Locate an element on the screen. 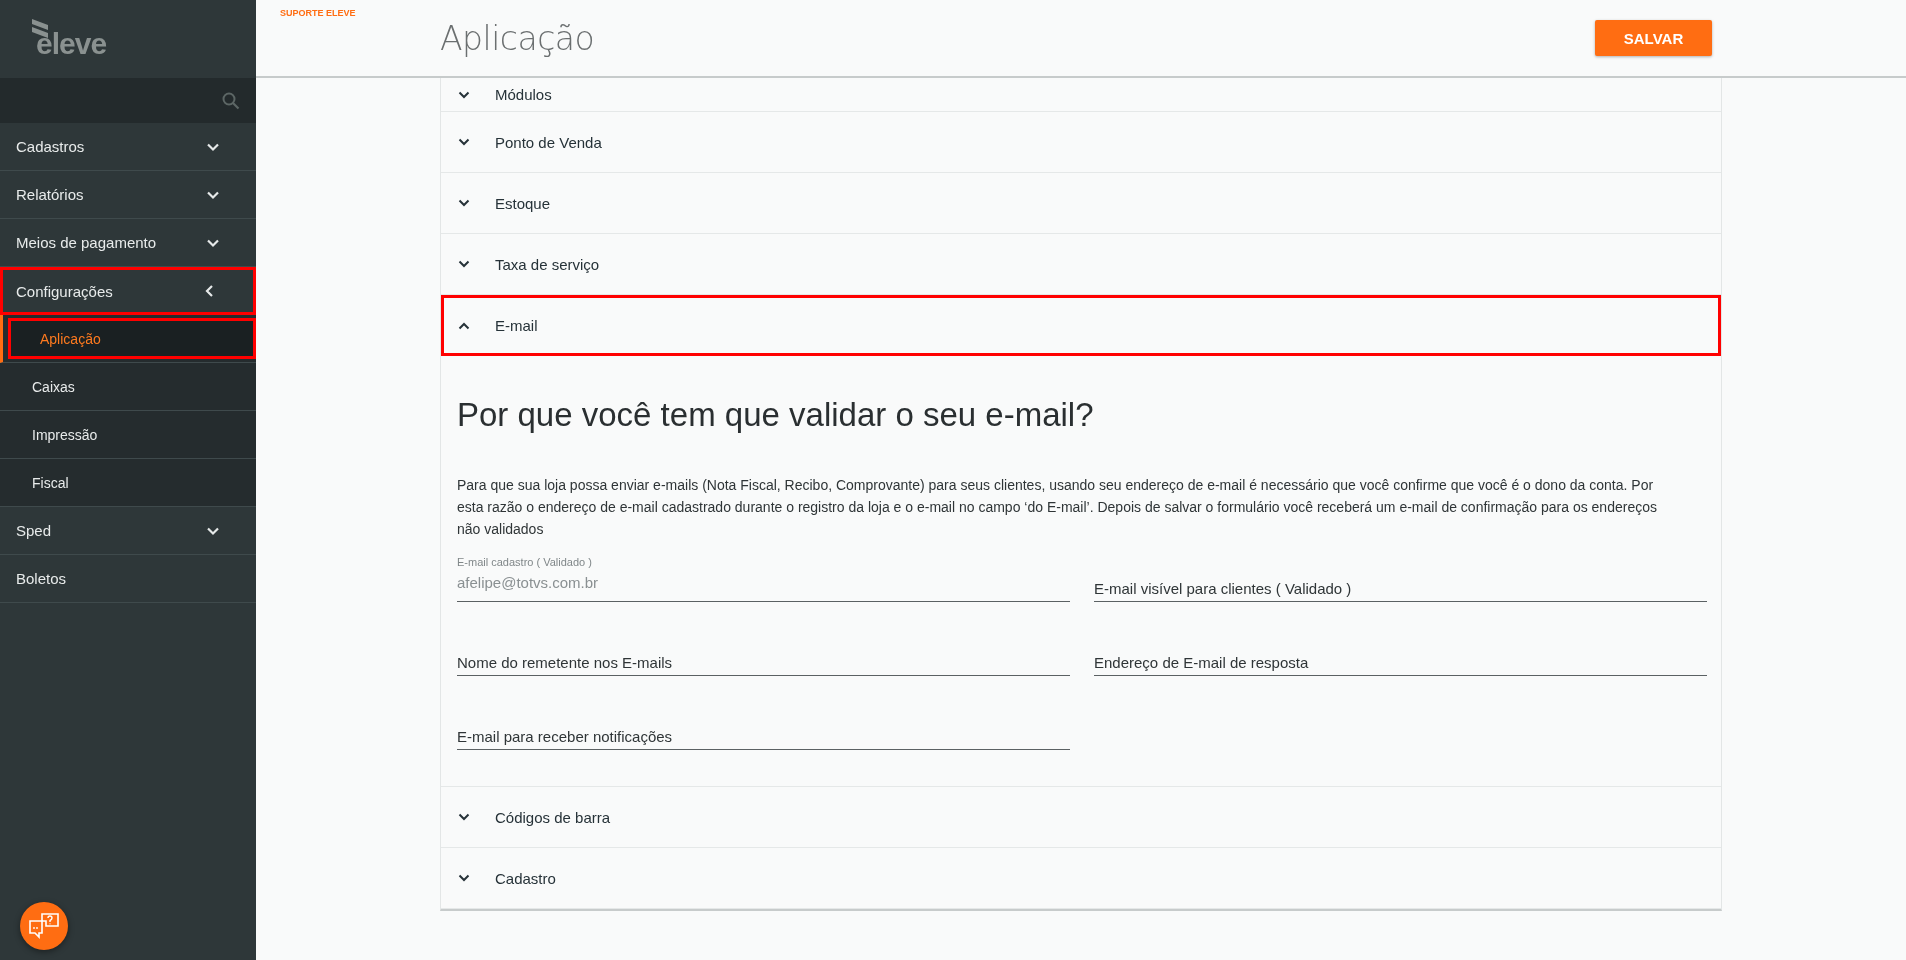  sidebar-subitem: Aplicação is located at coordinates (132, 338).